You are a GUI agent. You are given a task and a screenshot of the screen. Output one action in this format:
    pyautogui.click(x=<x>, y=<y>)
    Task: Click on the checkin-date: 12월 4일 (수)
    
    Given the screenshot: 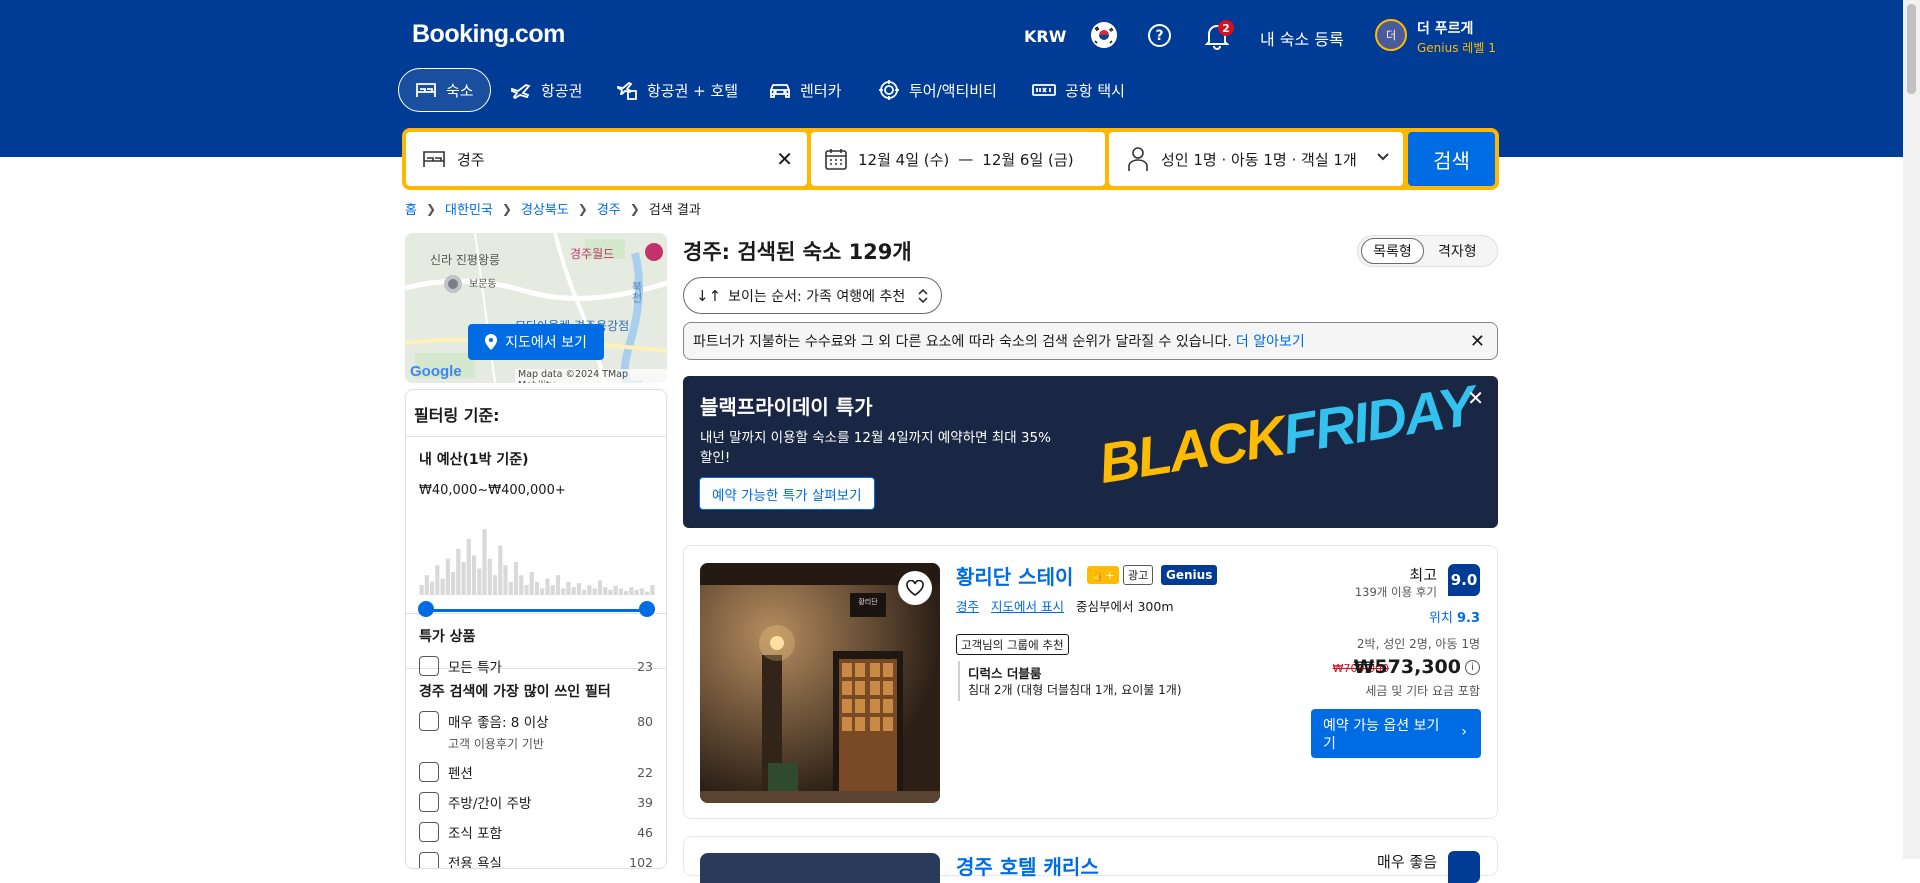 What is the action you would take?
    pyautogui.click(x=904, y=159)
    